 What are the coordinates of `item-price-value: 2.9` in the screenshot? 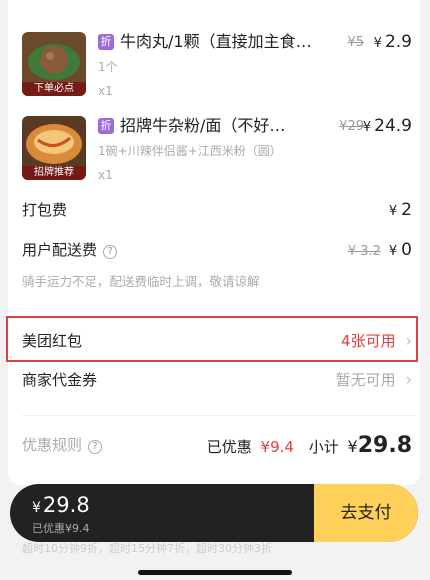 It's located at (398, 42).